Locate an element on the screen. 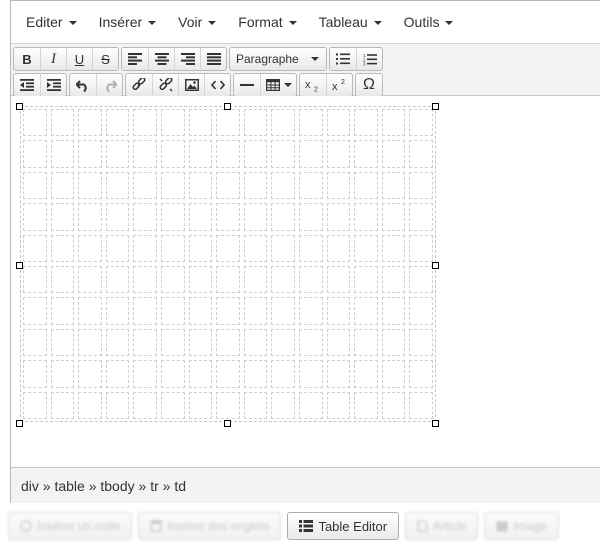 This screenshot has height=550, width=600. unlink-button is located at coordinates (165, 85).